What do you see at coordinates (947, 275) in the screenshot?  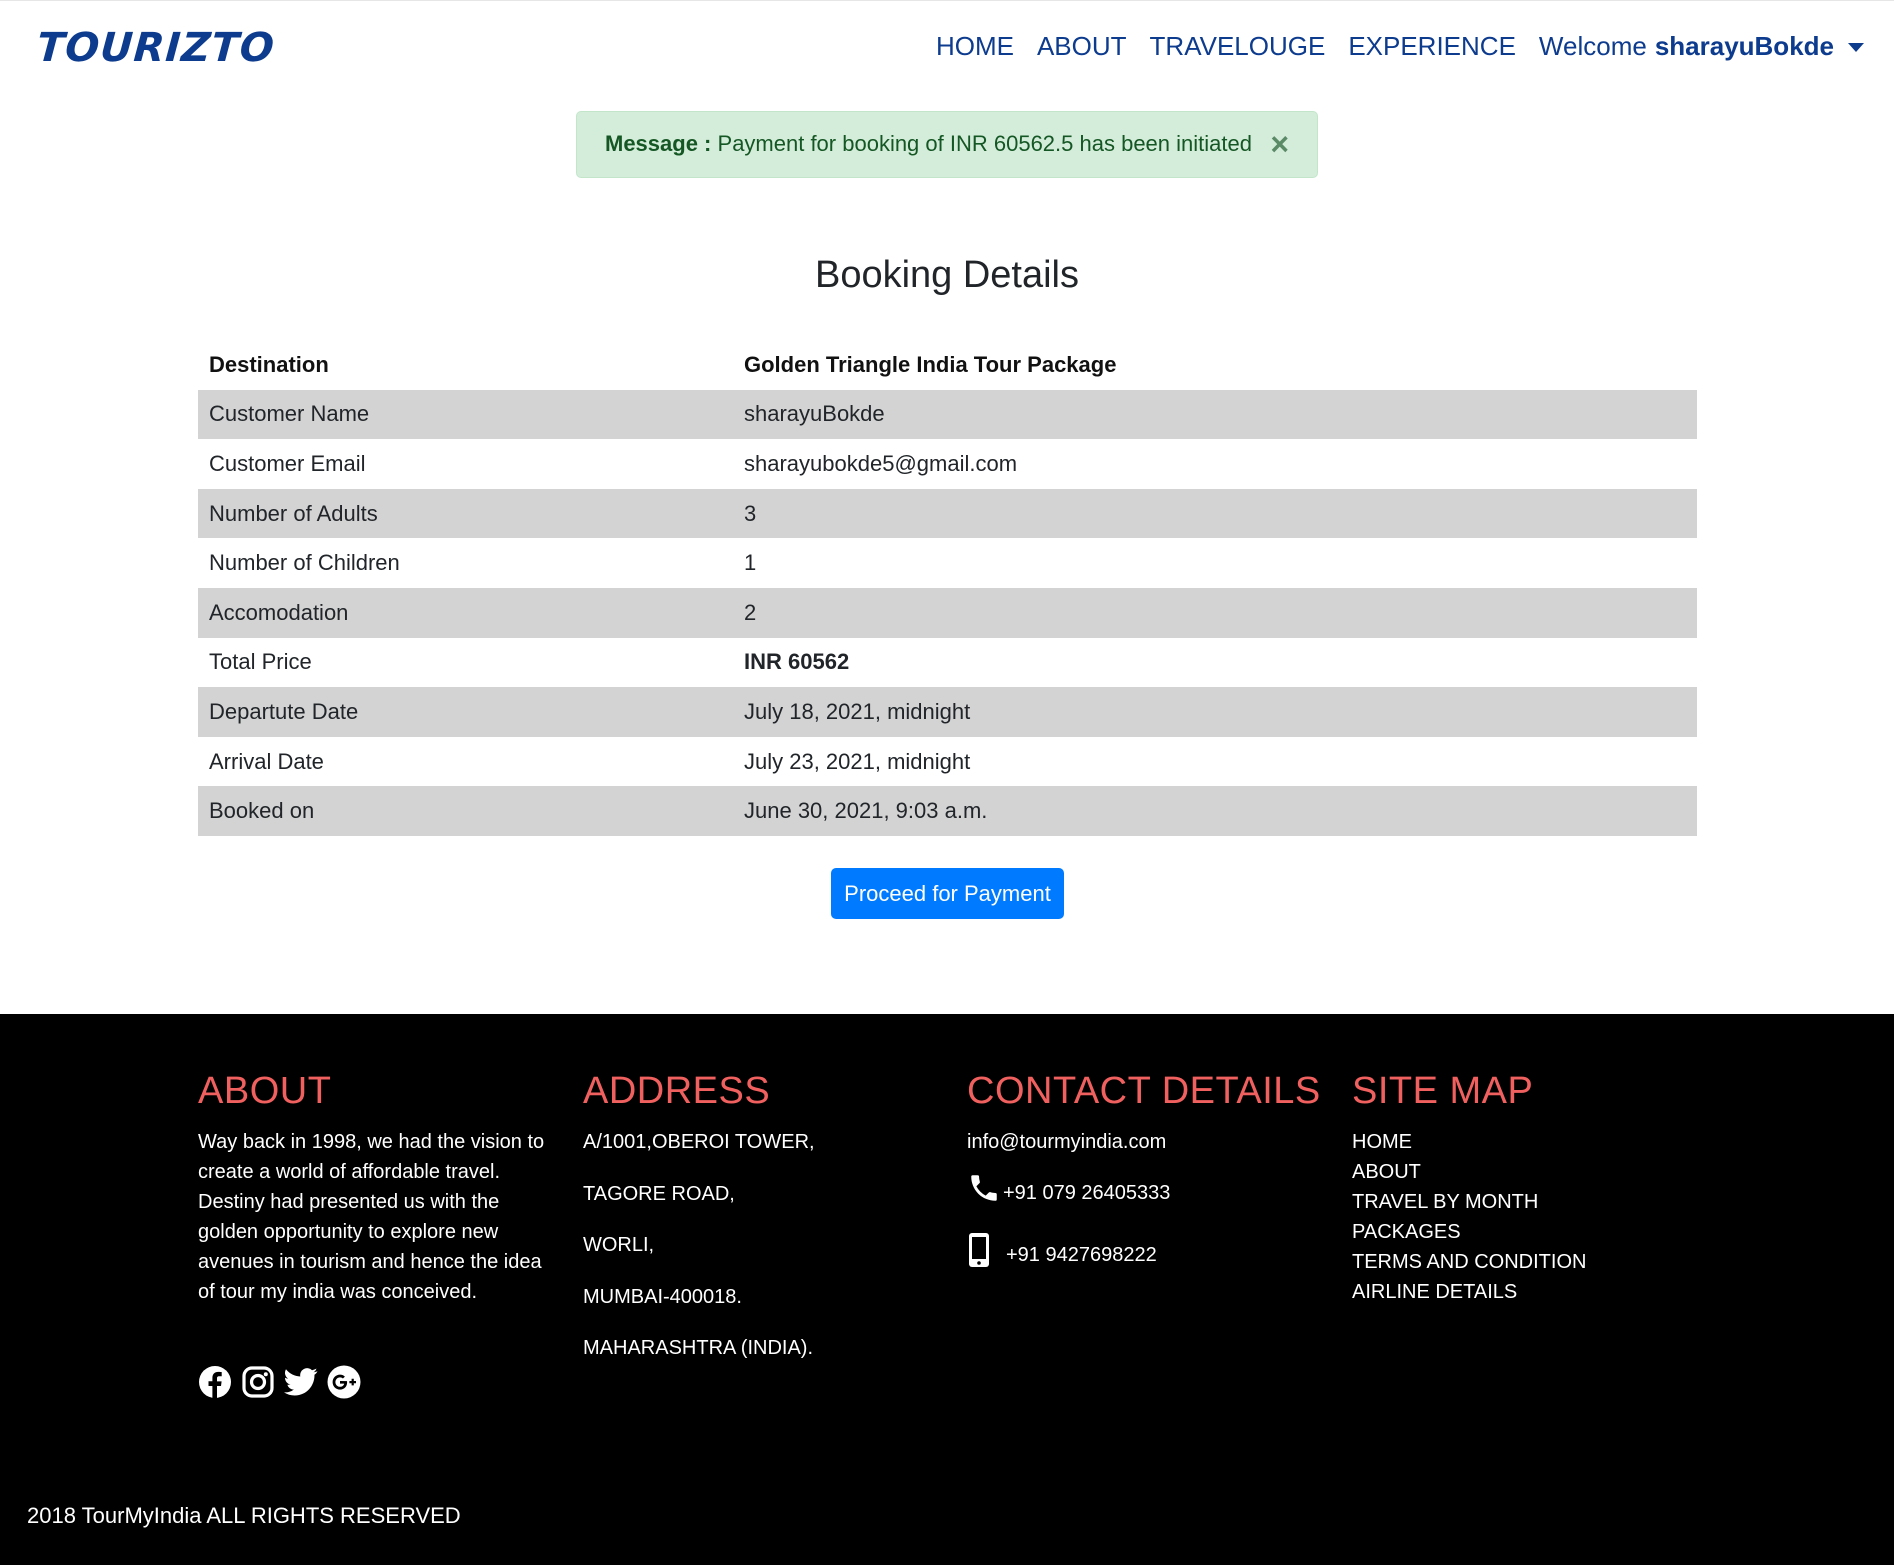 I see `page-title: Booking Details` at bounding box center [947, 275].